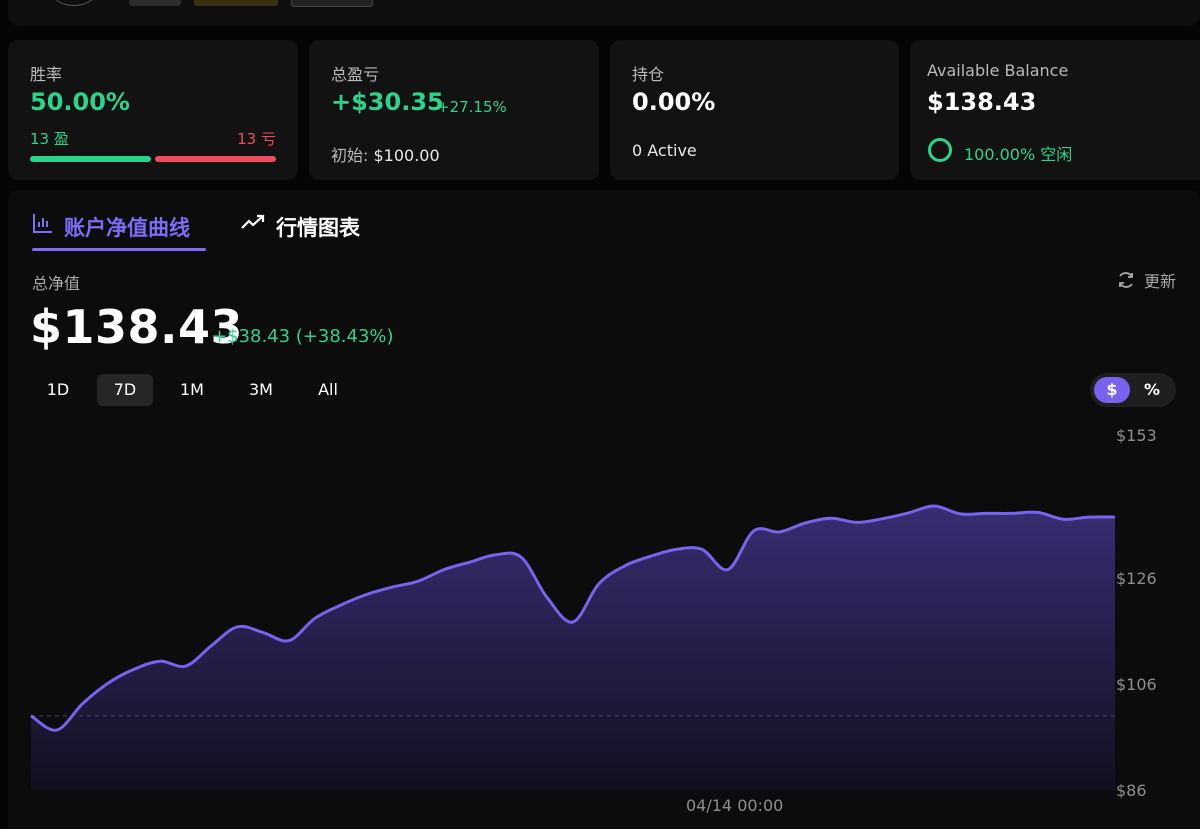  I want to click on y-tick-label: $106, so click(1136, 684).